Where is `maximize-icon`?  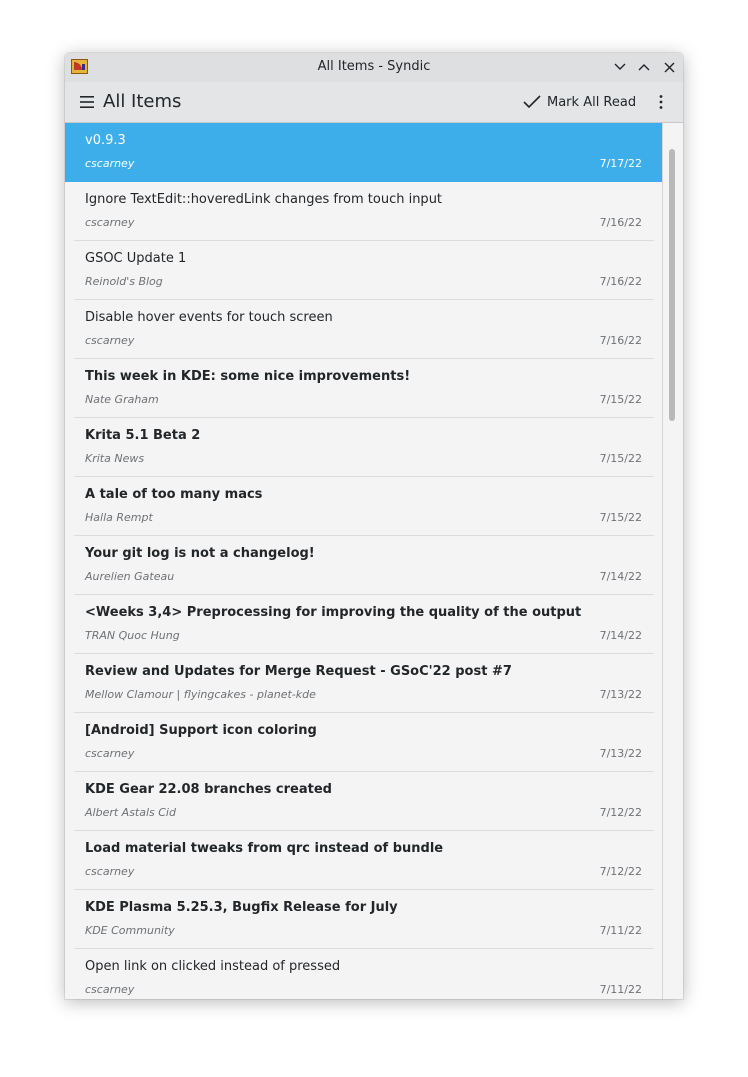 maximize-icon is located at coordinates (644, 67).